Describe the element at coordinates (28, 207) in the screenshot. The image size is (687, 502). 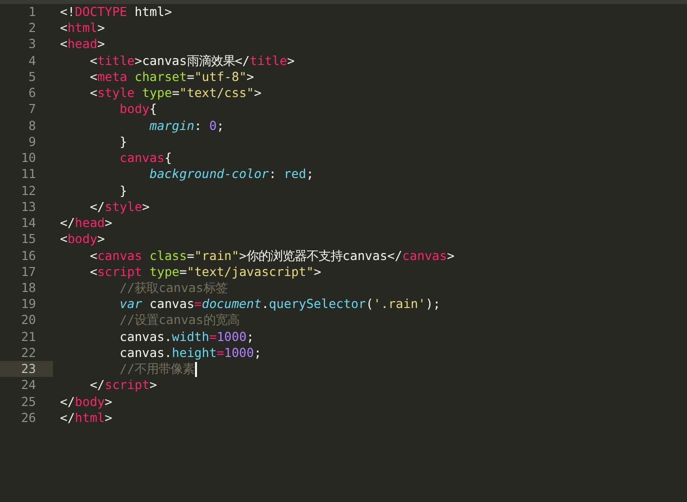
I see `line-number: 13` at that location.